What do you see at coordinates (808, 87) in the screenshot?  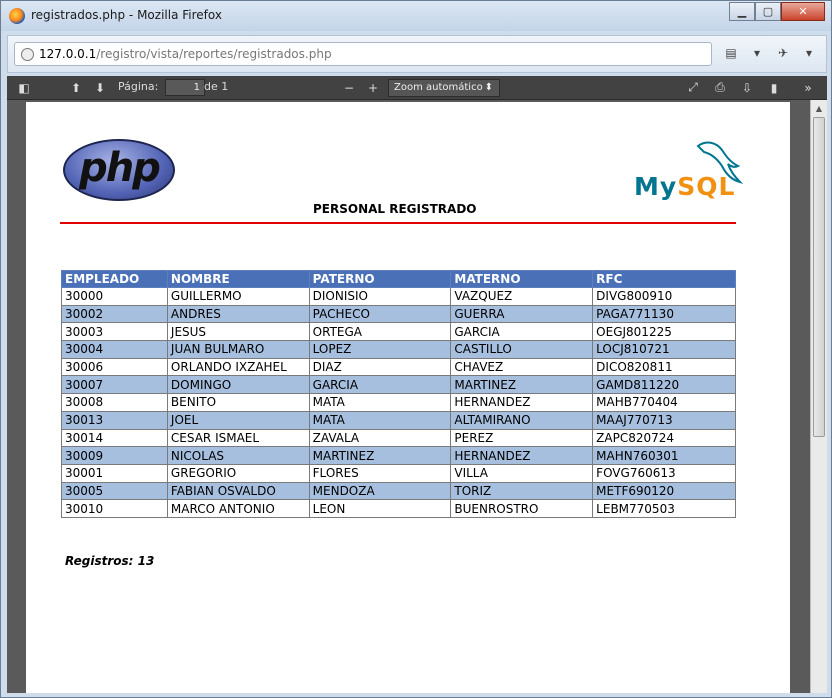 I see `tools-menu-icon: »` at bounding box center [808, 87].